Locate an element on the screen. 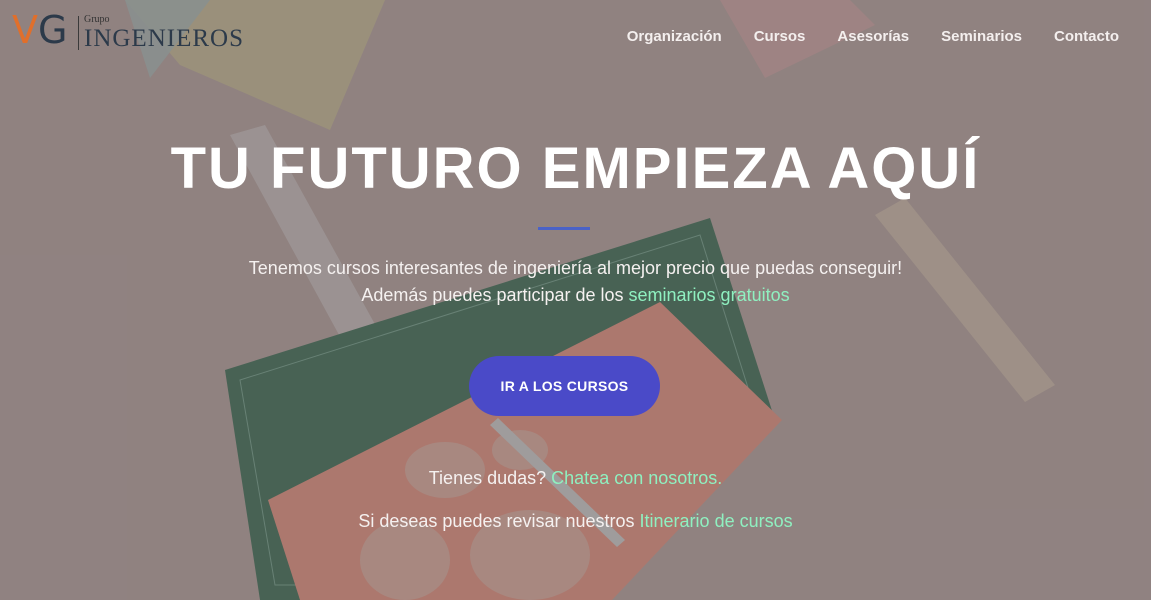  itinerary-text: Si deseas puedes revisar nuestros is located at coordinates (499, 521).